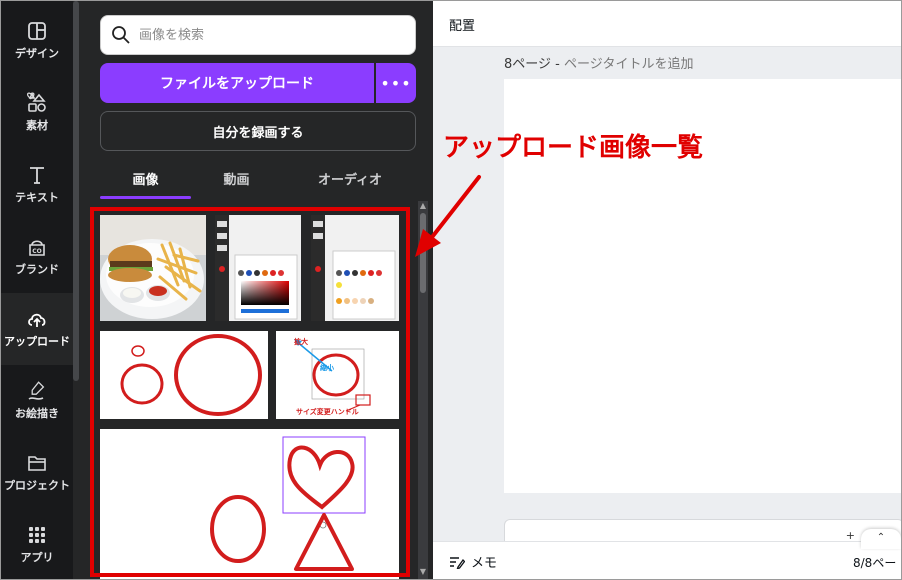  Describe the element at coordinates (145, 178) in the screenshot. I see `tab-images: 画像` at that location.